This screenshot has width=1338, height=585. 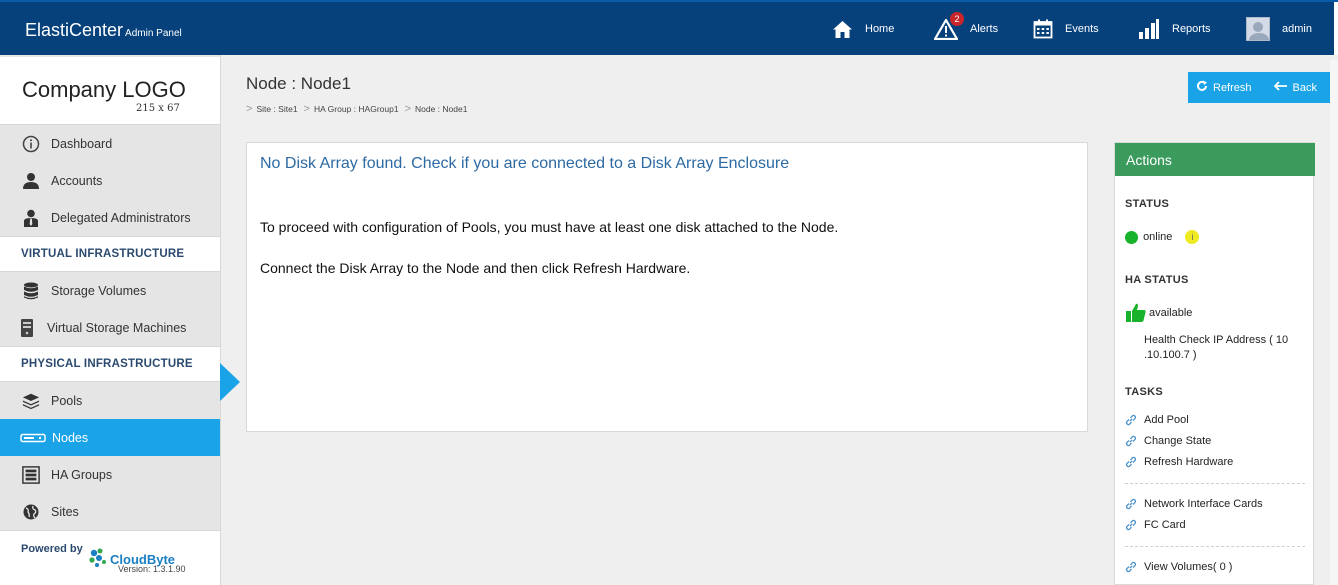 I want to click on actions-title: Actions, so click(x=1215, y=159).